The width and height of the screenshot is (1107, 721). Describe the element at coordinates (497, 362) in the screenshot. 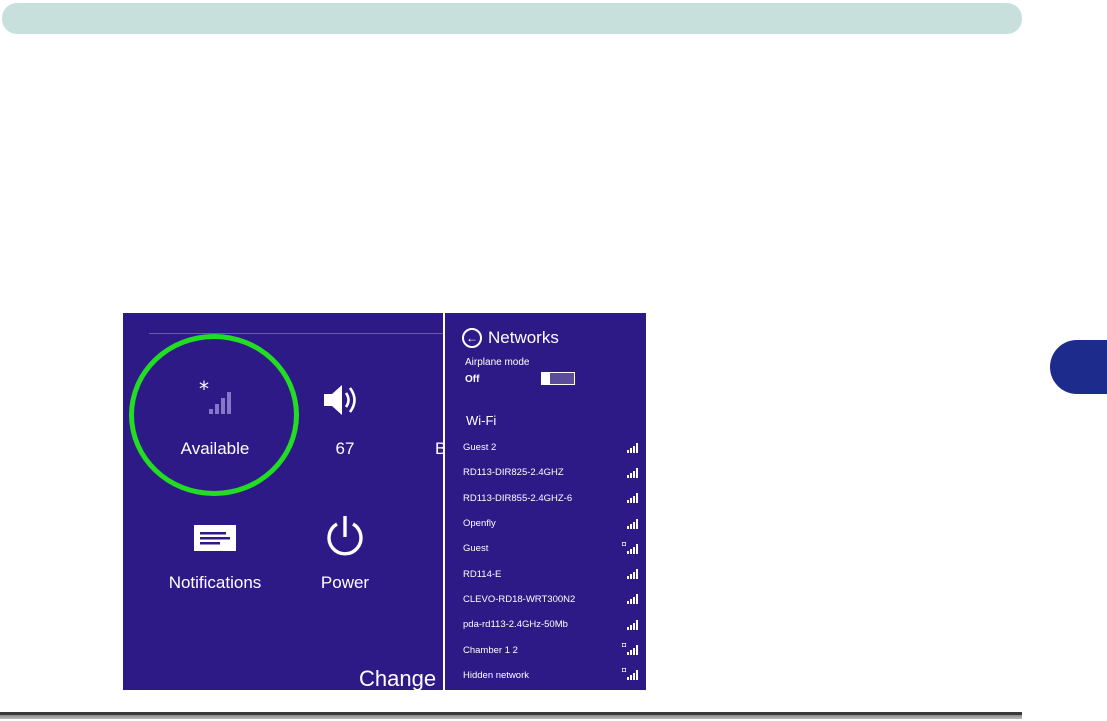

I see `airplane-mode-label: Airplane mode` at that location.